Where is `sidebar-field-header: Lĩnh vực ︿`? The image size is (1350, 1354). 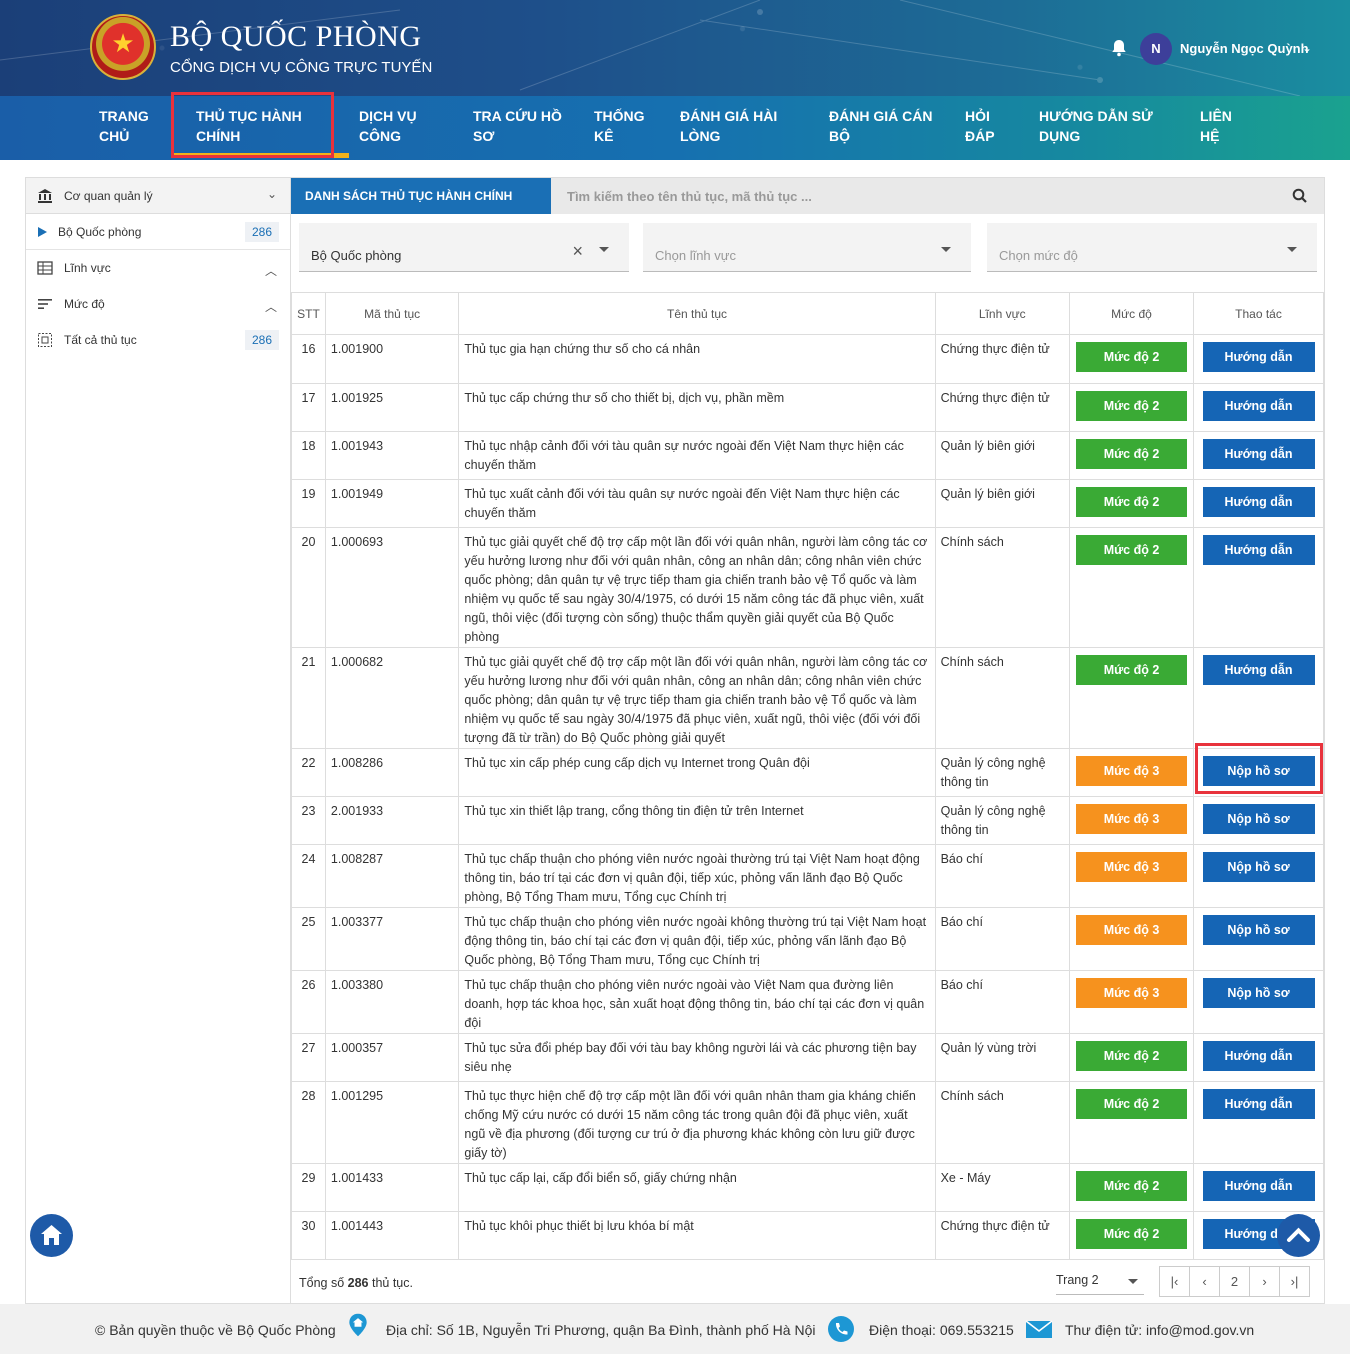 sidebar-field-header: Lĩnh vực ︿ is located at coordinates (158, 268).